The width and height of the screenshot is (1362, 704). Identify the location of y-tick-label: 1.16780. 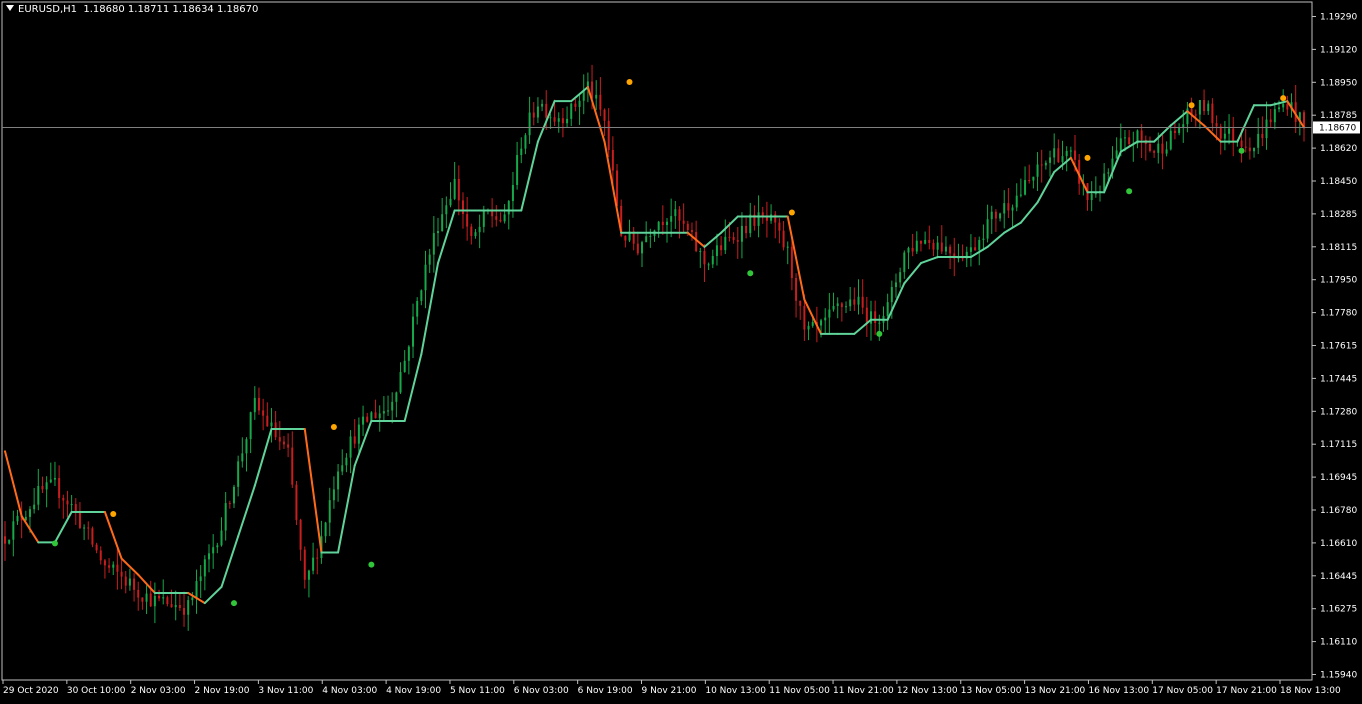
(1338, 511).